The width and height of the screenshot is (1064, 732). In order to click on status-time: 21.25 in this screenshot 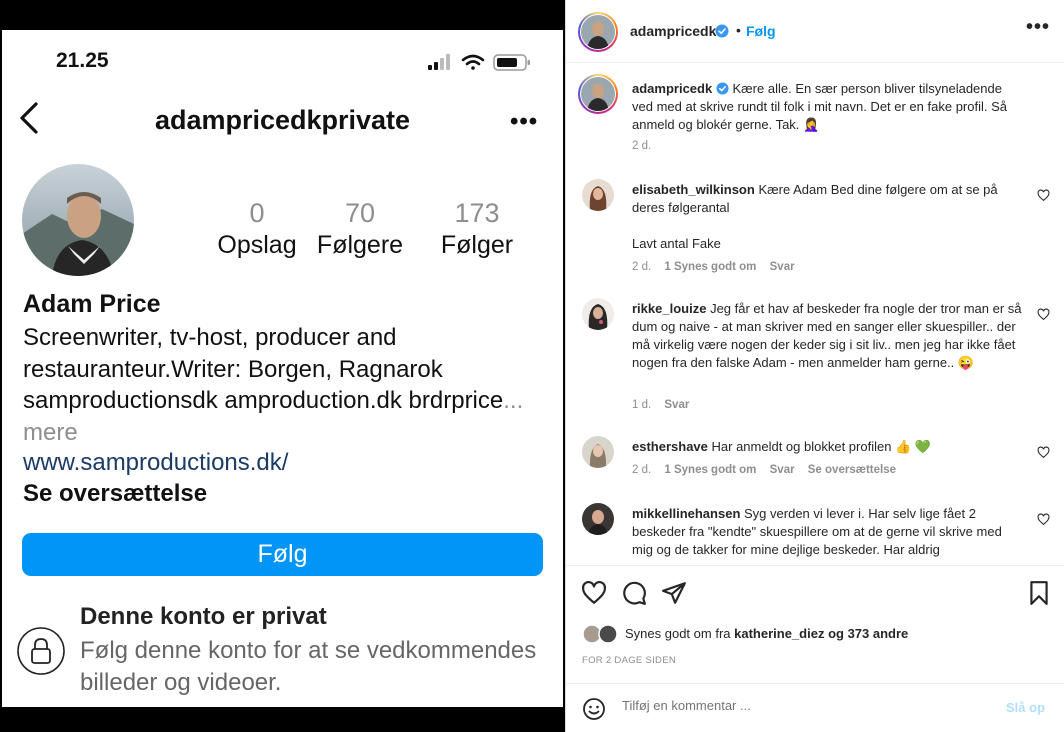, I will do `click(82, 60)`.